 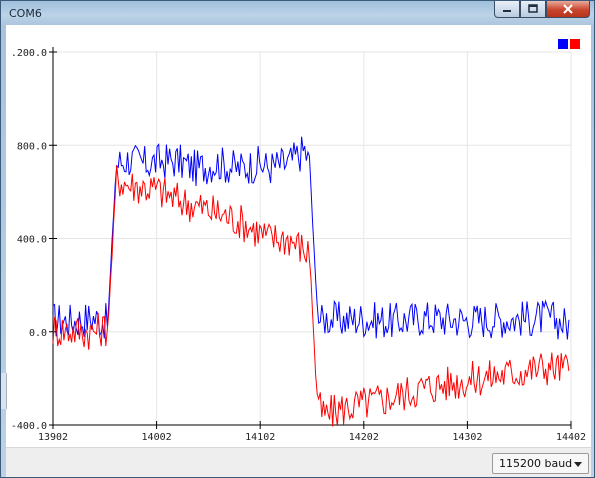 I want to click on y-tick-label: 0.0, so click(x=38, y=333).